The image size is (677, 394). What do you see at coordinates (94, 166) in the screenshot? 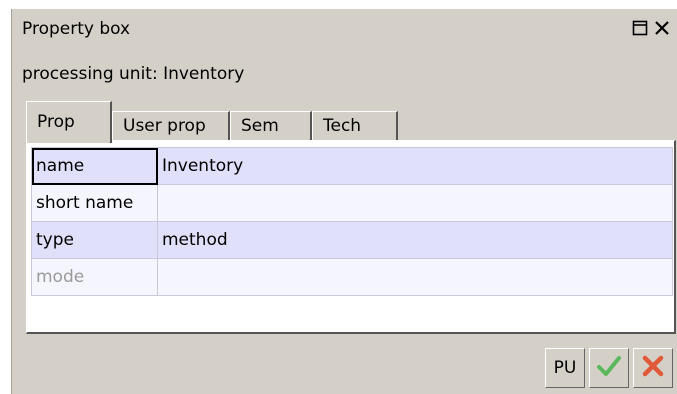
I see `property-key: name` at bounding box center [94, 166].